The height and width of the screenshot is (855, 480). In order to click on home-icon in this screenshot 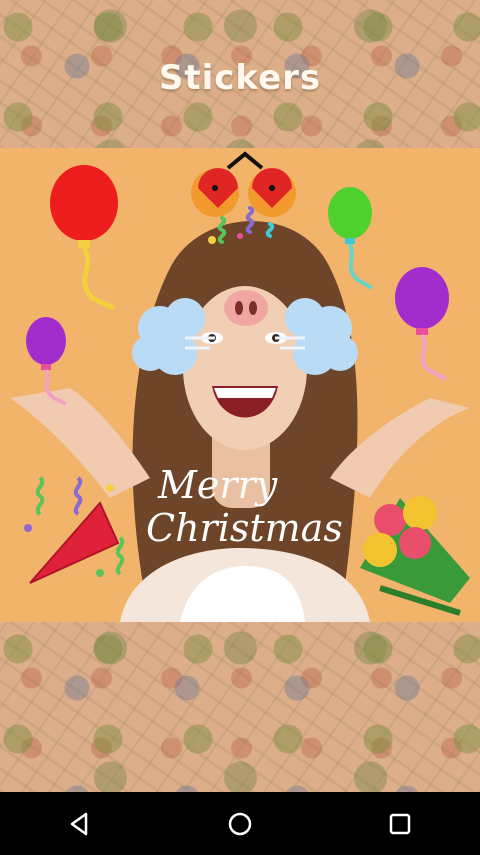, I will do `click(240, 823)`.